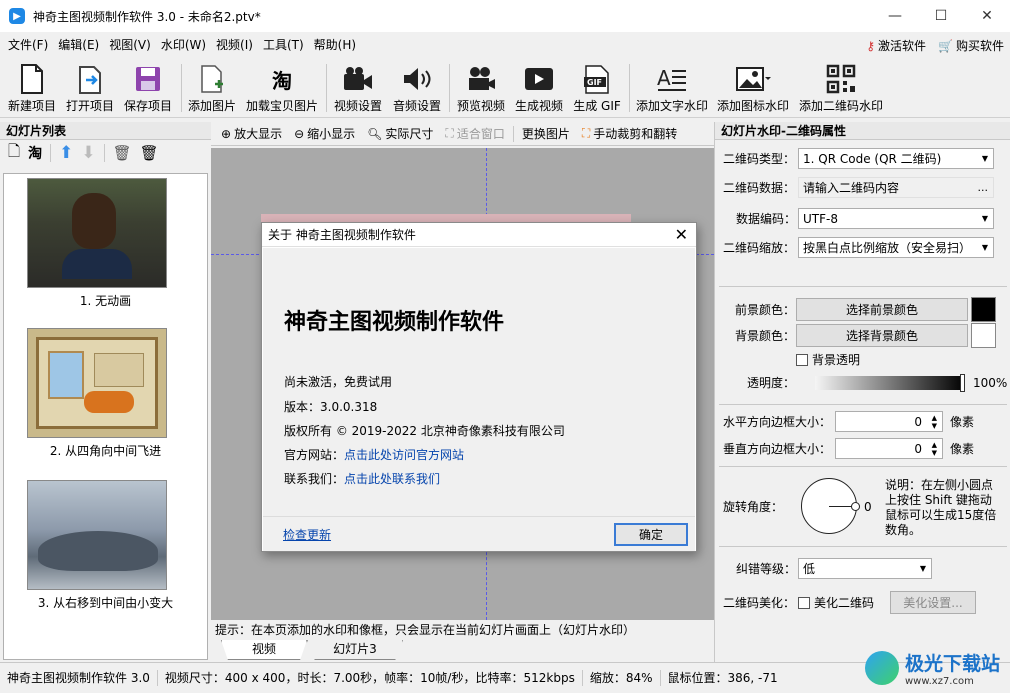  What do you see at coordinates (105, 301) in the screenshot?
I see `slide-label: 1. 无动画` at bounding box center [105, 301].